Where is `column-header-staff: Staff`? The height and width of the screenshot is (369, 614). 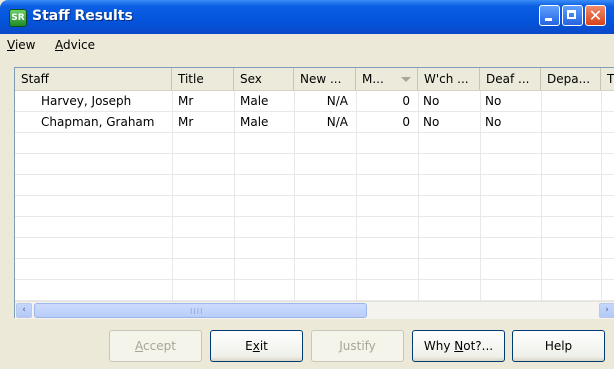 column-header-staff: Staff is located at coordinates (93, 79).